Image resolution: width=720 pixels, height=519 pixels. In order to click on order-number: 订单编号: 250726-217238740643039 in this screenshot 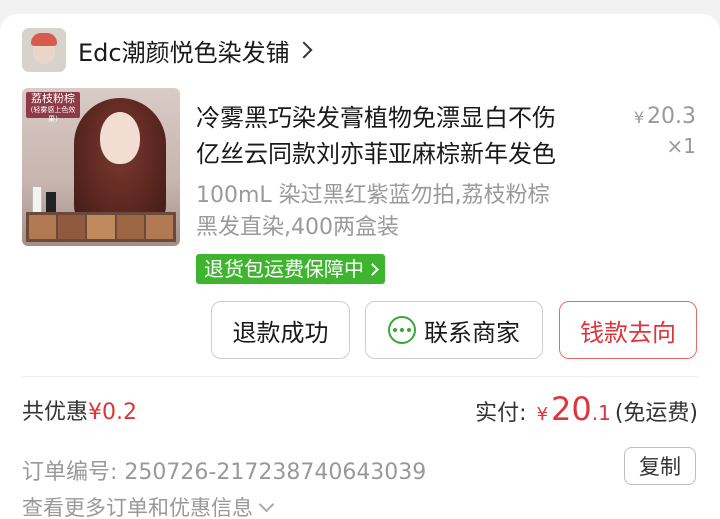, I will do `click(224, 470)`.